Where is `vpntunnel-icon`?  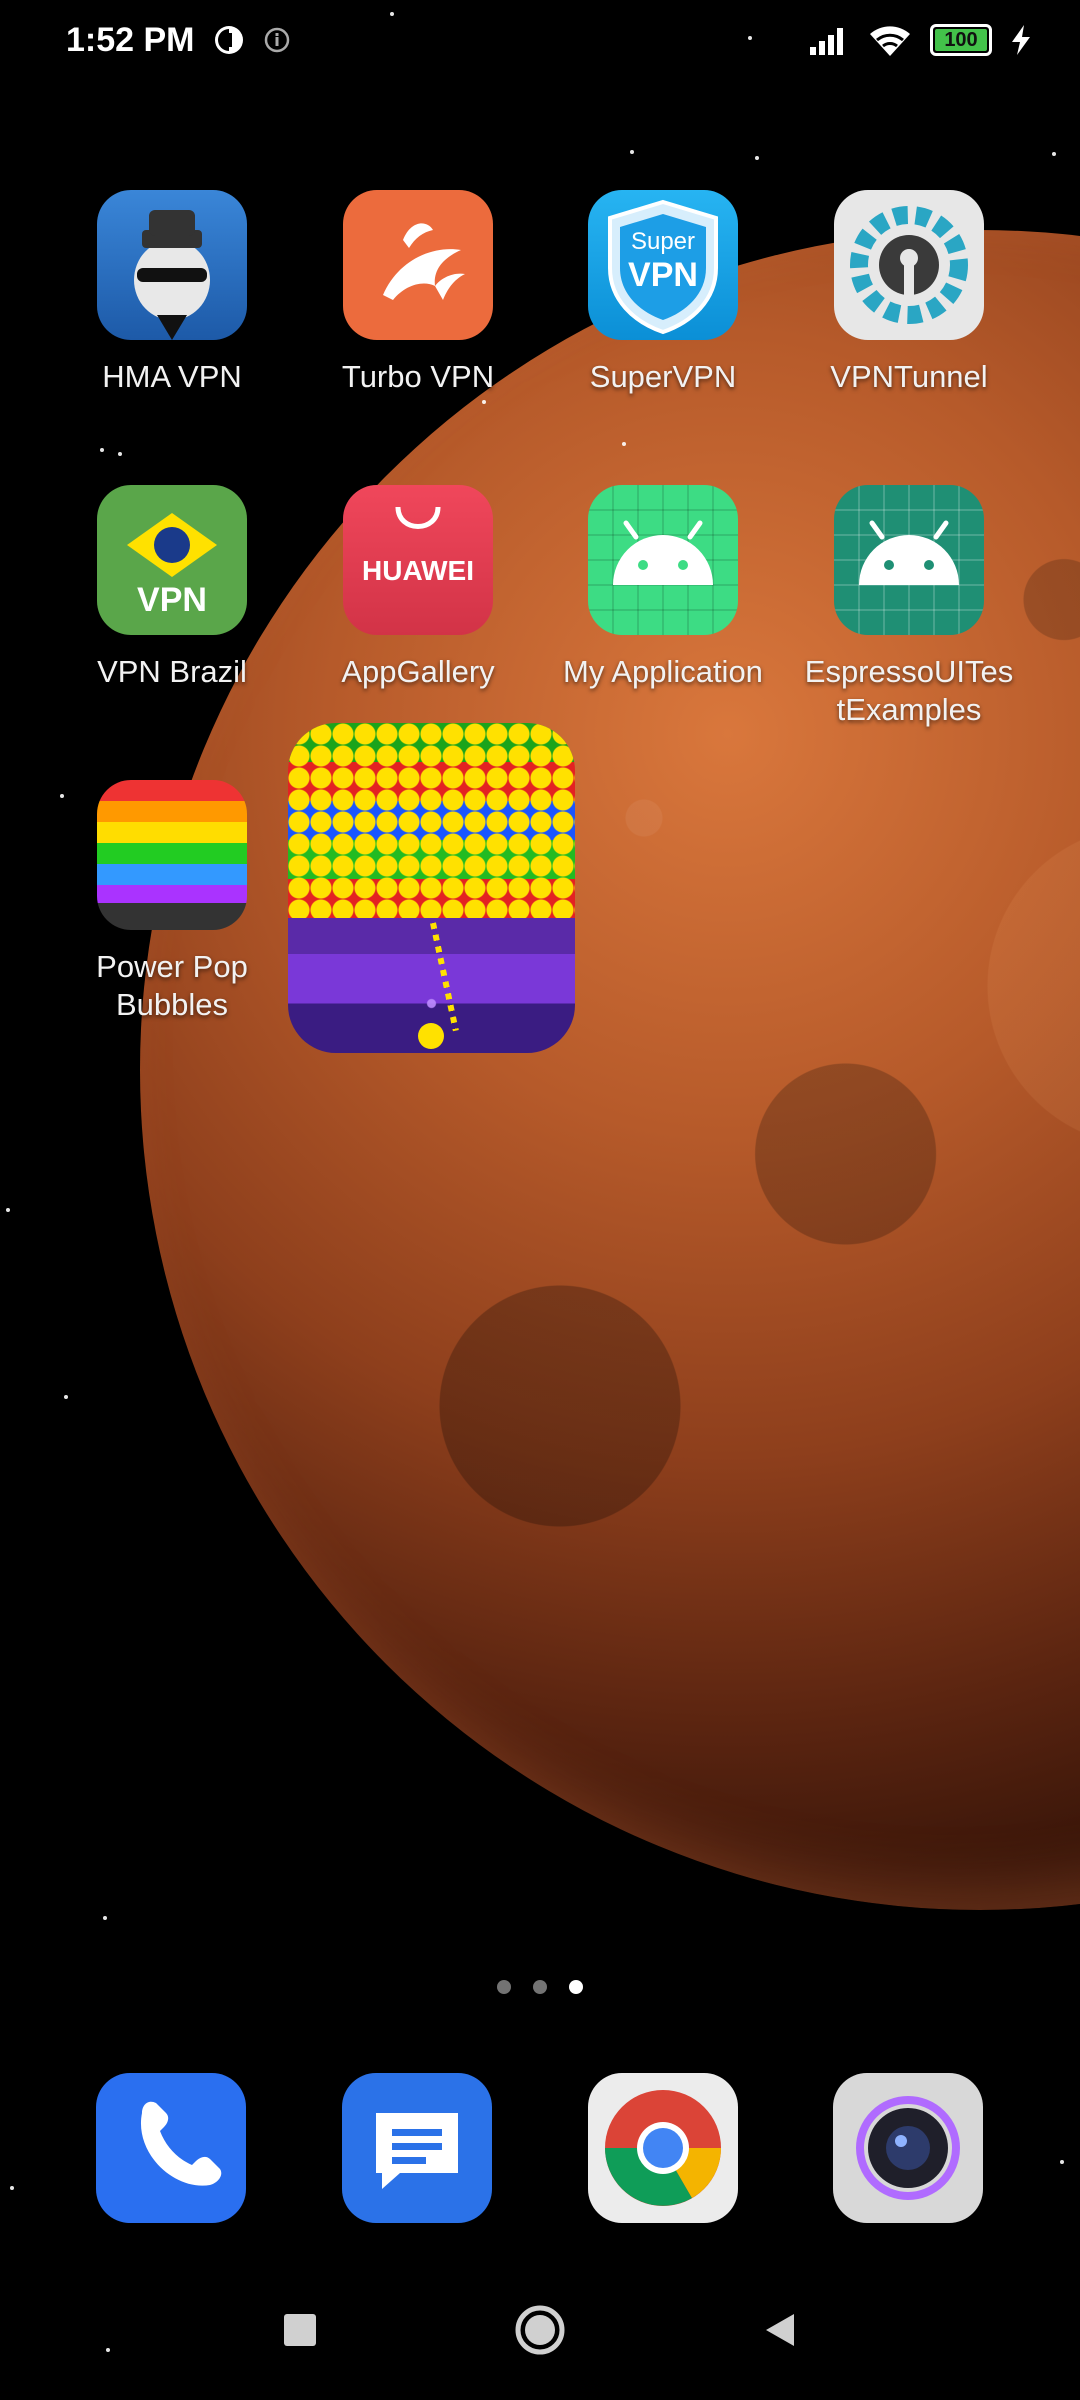 vpntunnel-icon is located at coordinates (909, 265).